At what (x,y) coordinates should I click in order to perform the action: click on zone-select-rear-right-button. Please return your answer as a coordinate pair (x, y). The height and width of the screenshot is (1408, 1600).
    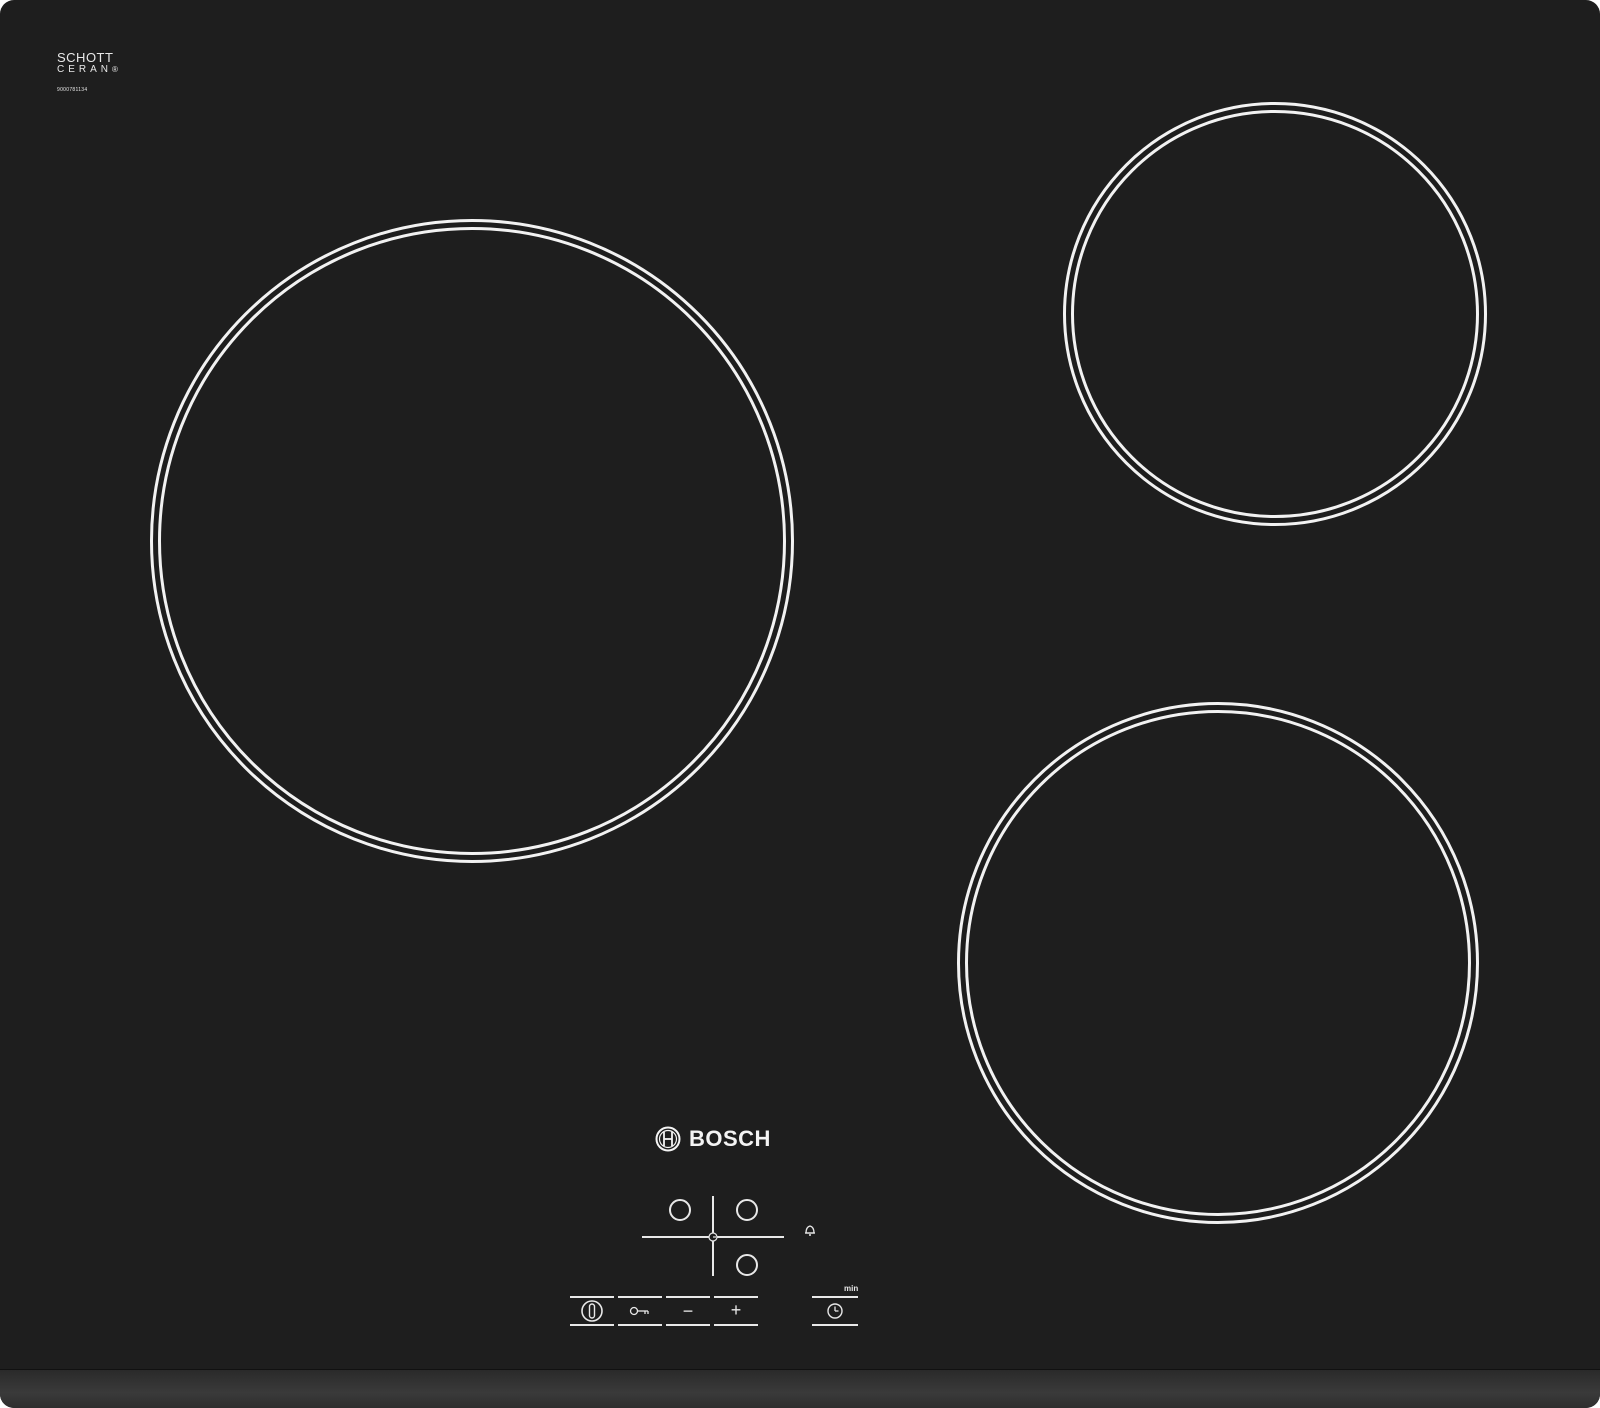
    Looking at the image, I should click on (747, 1210).